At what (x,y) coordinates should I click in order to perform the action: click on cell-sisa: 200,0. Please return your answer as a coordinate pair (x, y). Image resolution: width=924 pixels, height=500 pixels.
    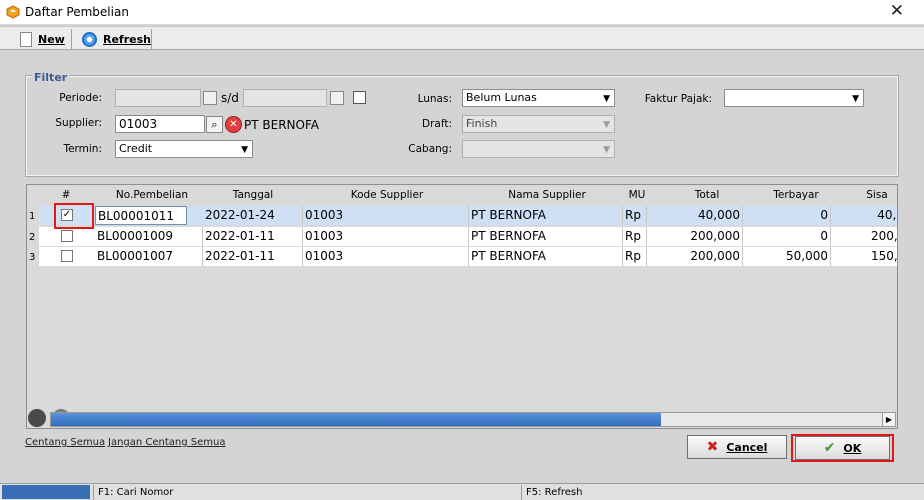
    Looking at the image, I should click on (883, 236).